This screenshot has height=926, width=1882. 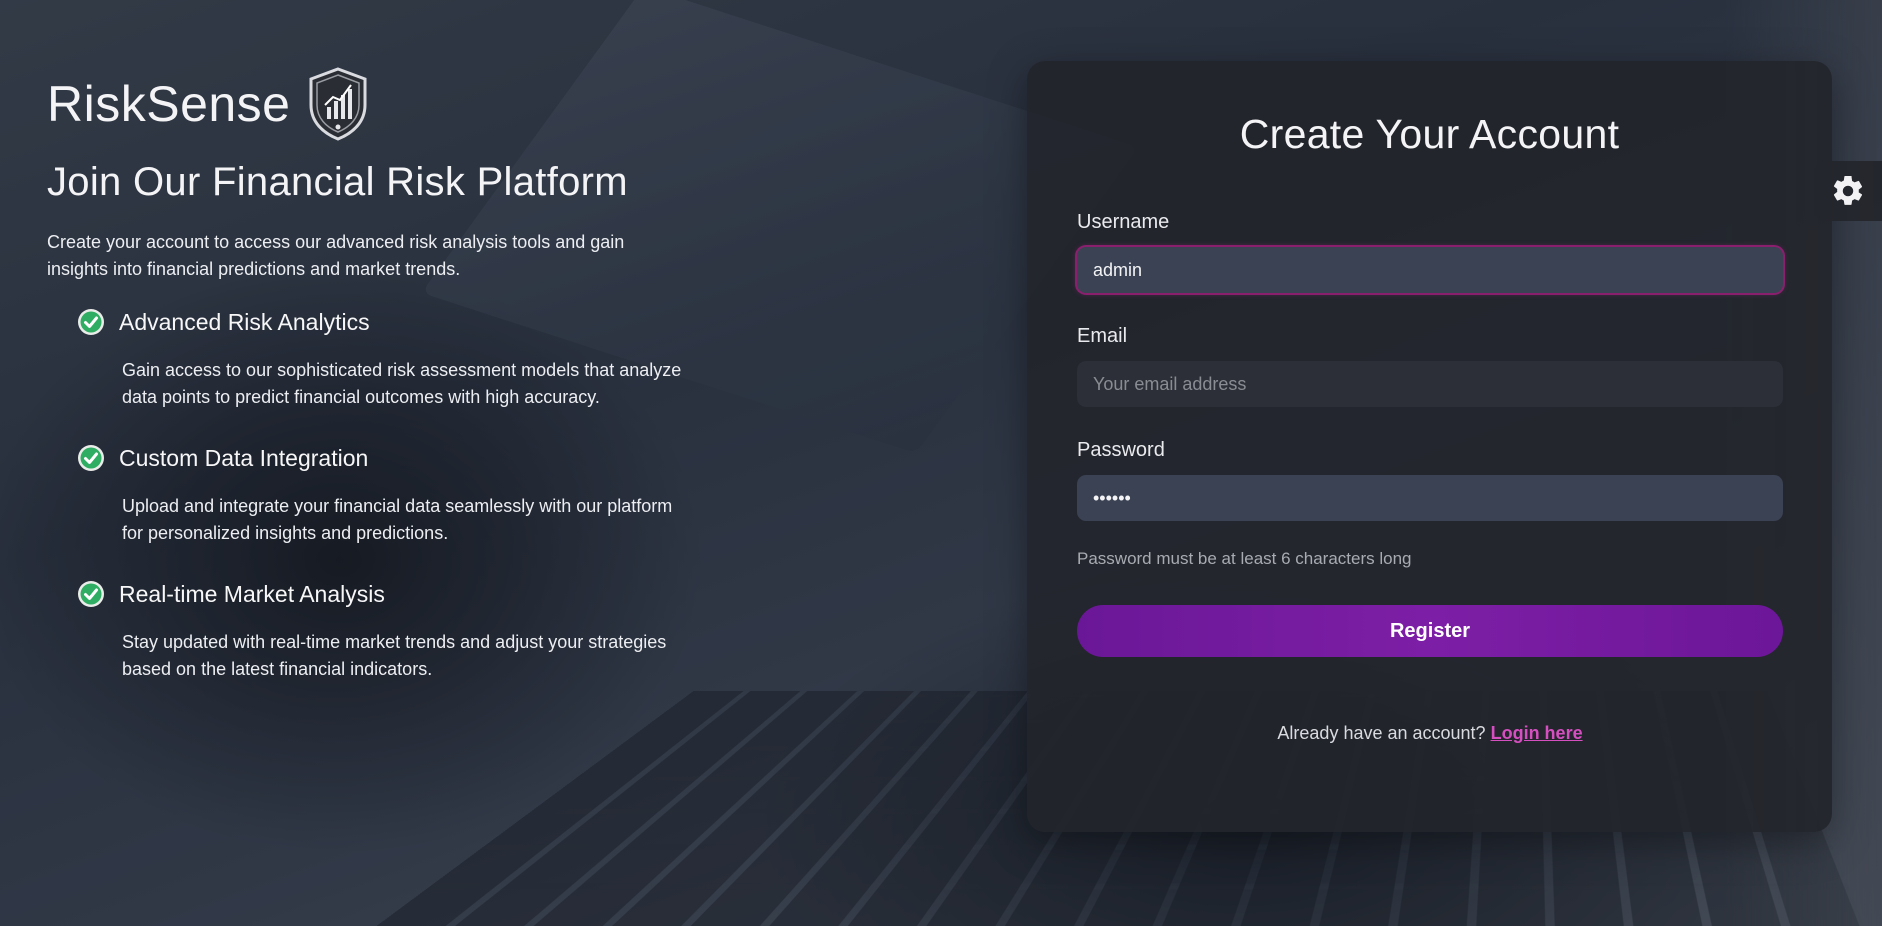 What do you see at coordinates (337, 182) in the screenshot?
I see `page-tagline: Join Our Financial Risk Platform` at bounding box center [337, 182].